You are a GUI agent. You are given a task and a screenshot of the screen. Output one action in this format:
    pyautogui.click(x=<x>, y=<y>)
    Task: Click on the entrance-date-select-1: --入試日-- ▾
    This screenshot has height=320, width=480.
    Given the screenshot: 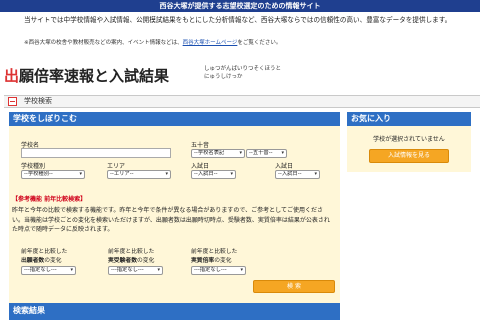 What is the action you would take?
    pyautogui.click(x=213, y=174)
    